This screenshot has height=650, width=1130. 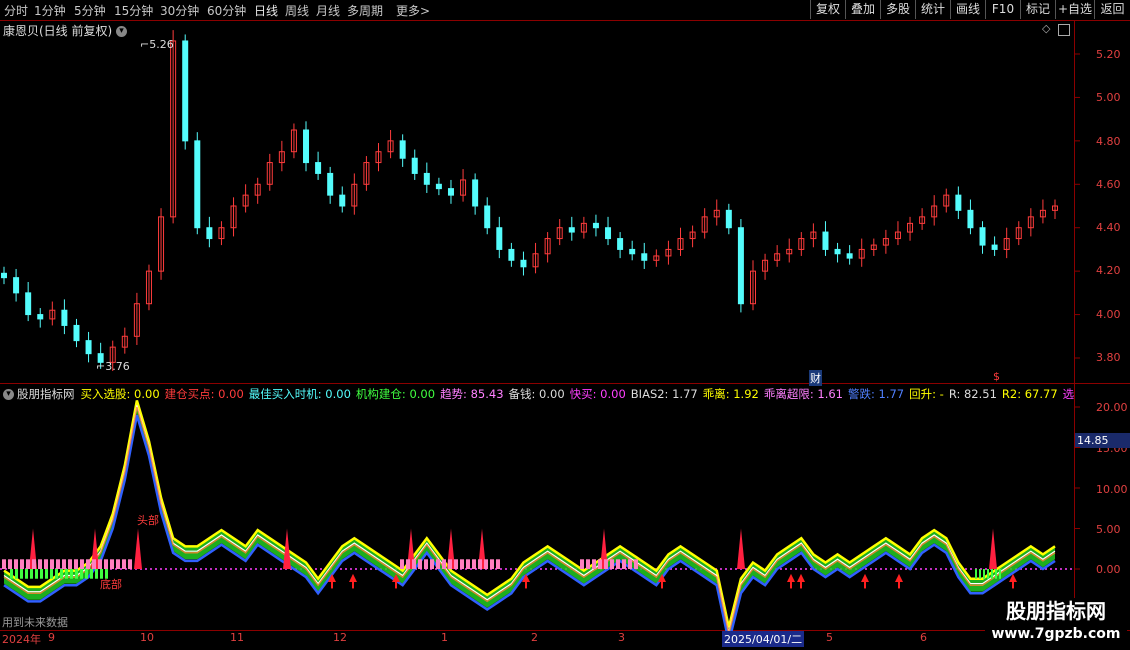 I want to click on high-value: 5.26, so click(x=161, y=44).